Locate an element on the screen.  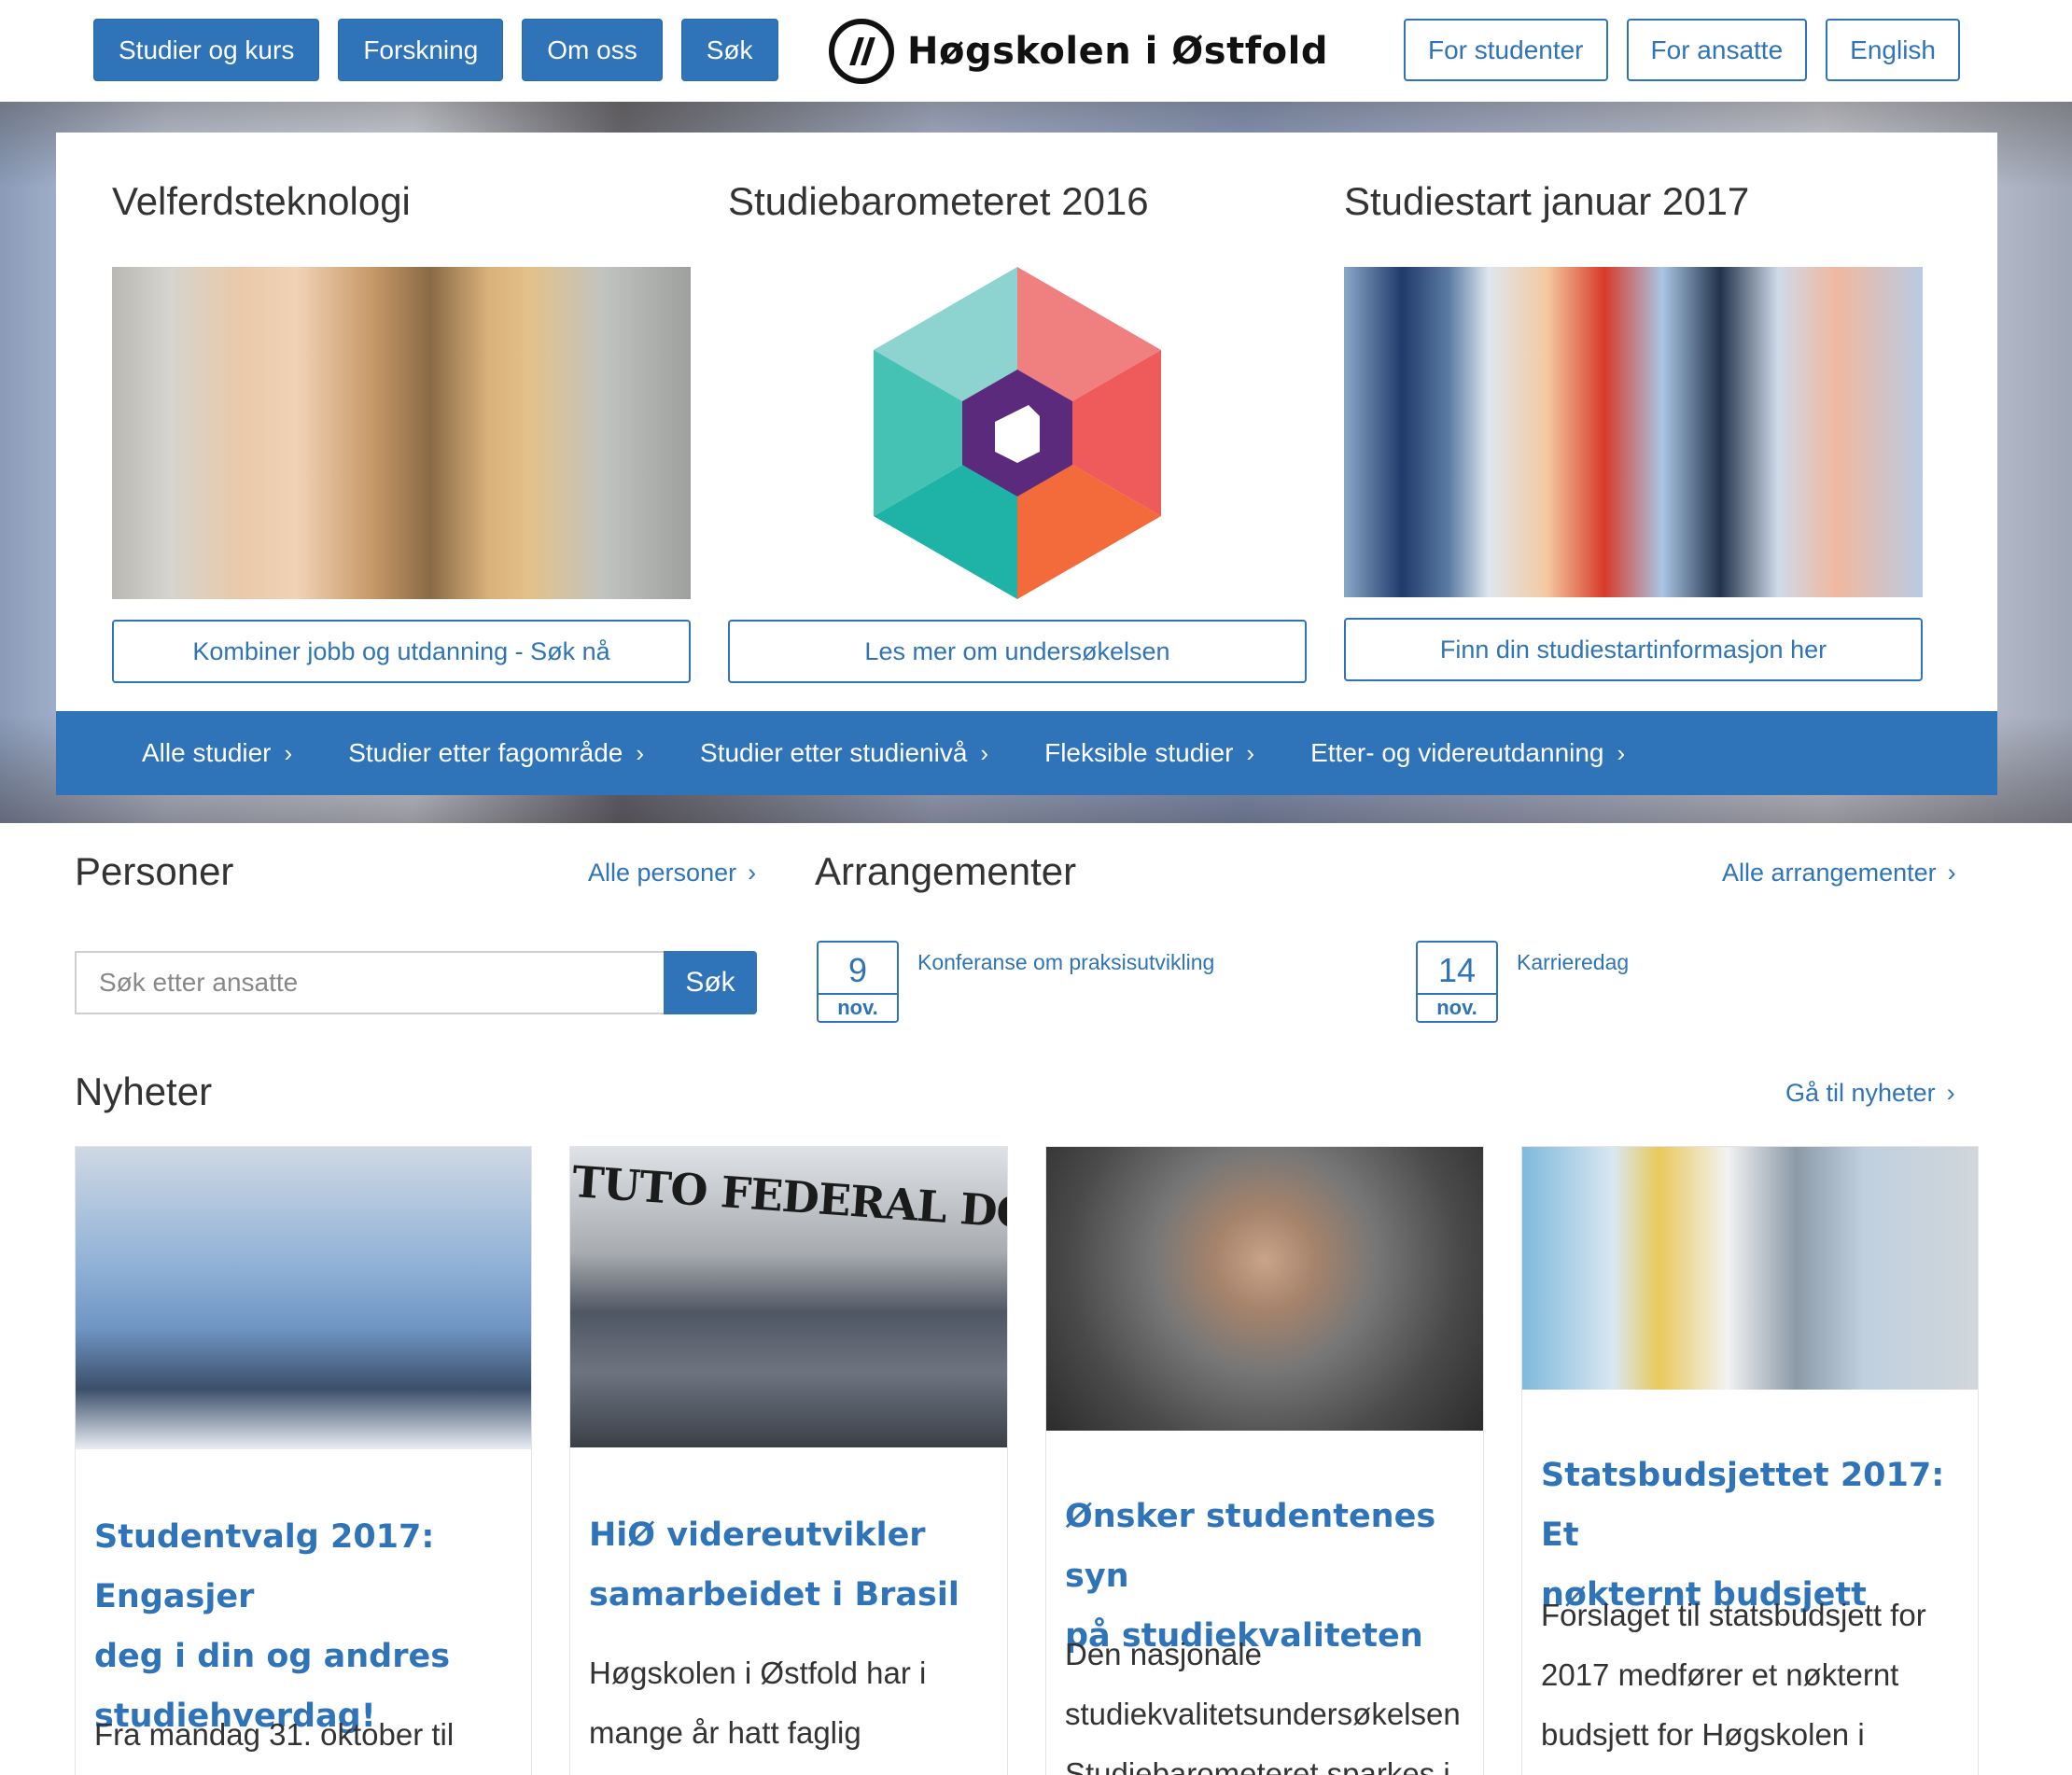
news-image: TUTO FEDERAL DO ESPÍRITO SANTO is located at coordinates (788, 1297).